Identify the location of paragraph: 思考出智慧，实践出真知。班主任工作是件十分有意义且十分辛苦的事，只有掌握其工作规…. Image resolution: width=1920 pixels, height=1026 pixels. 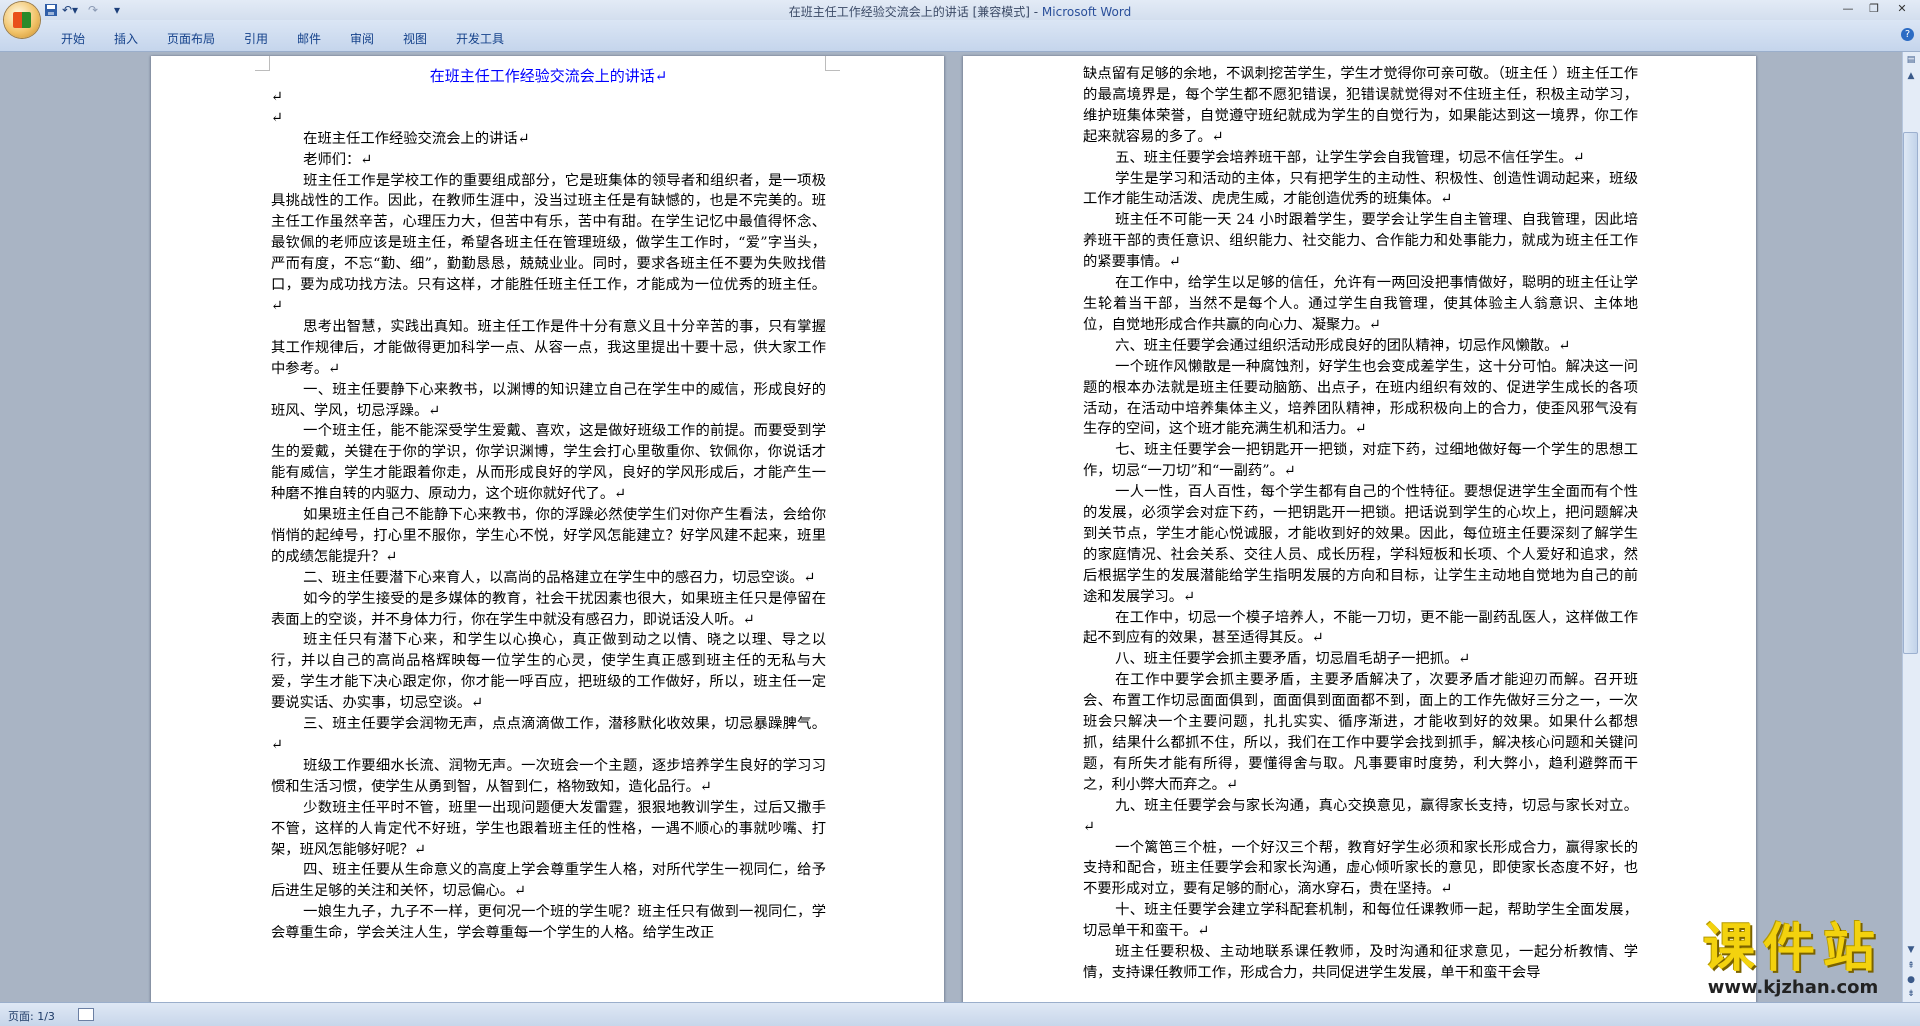
(548, 347).